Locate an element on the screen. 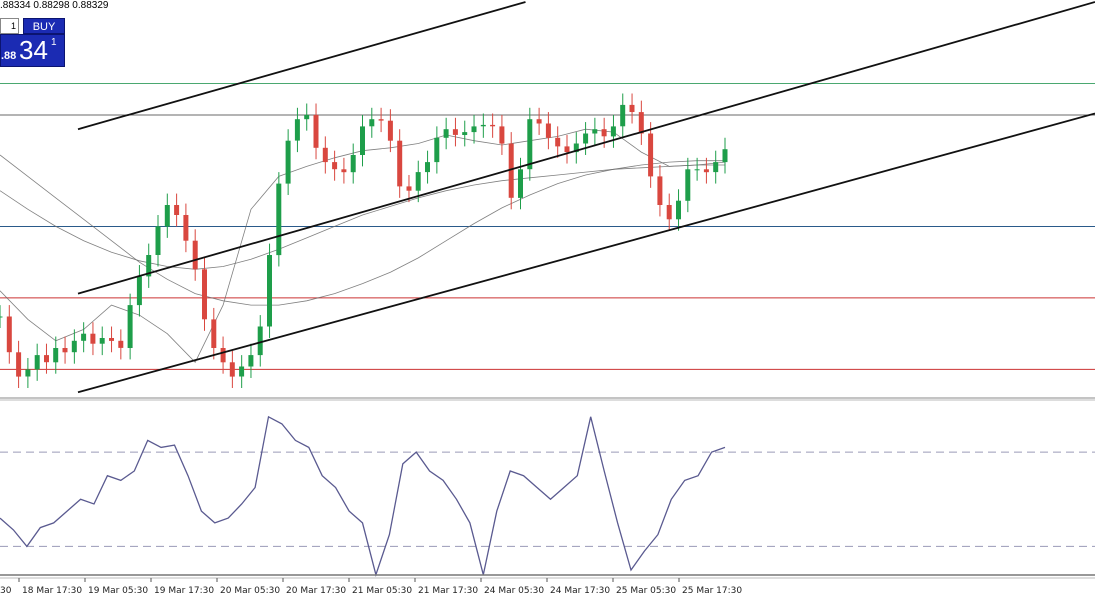 The height and width of the screenshot is (600, 1095). x-tick-label: 21 Mar 17:30 is located at coordinates (448, 591).